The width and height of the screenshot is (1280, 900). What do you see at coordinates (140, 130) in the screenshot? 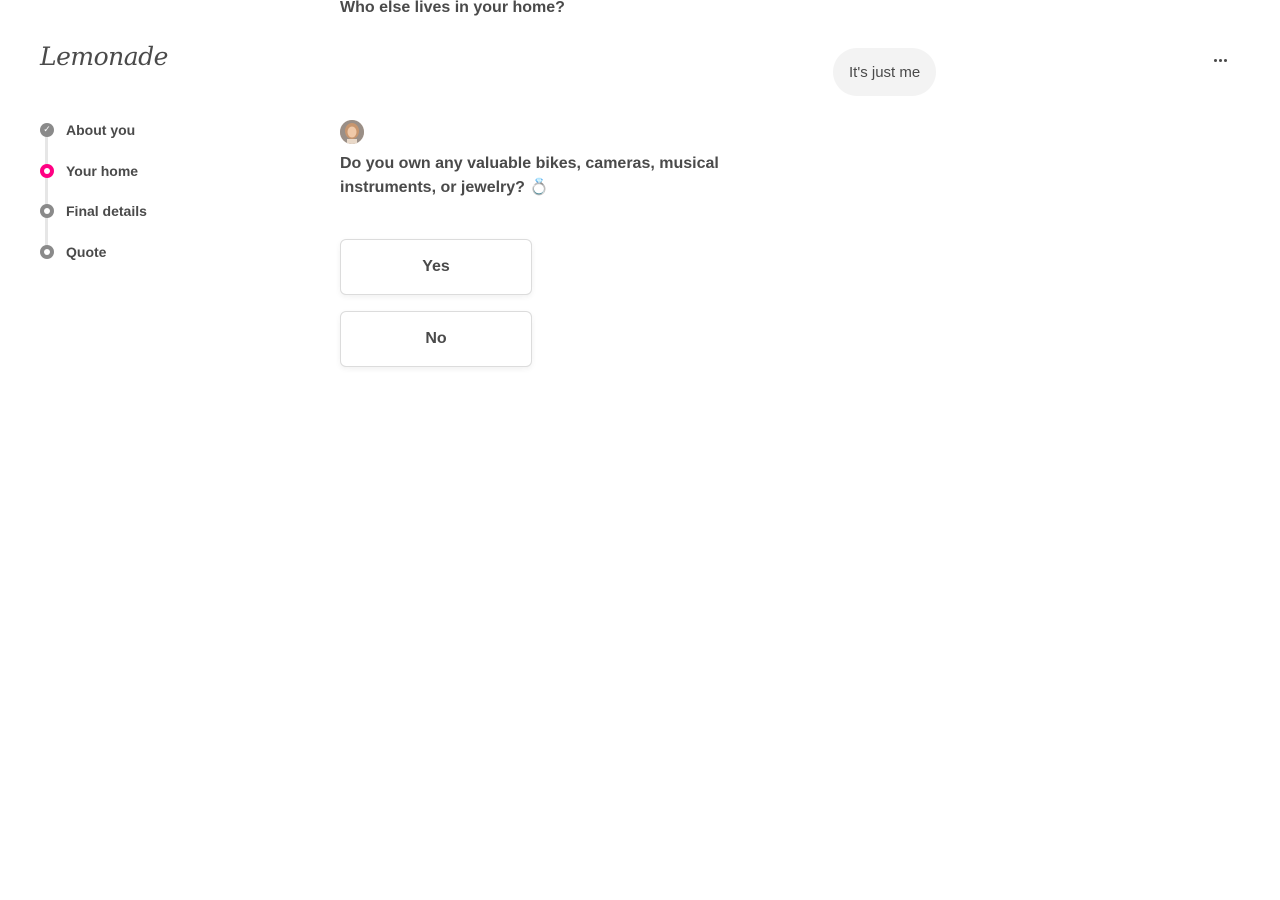
I see `step-about-you: ✓ About you` at bounding box center [140, 130].